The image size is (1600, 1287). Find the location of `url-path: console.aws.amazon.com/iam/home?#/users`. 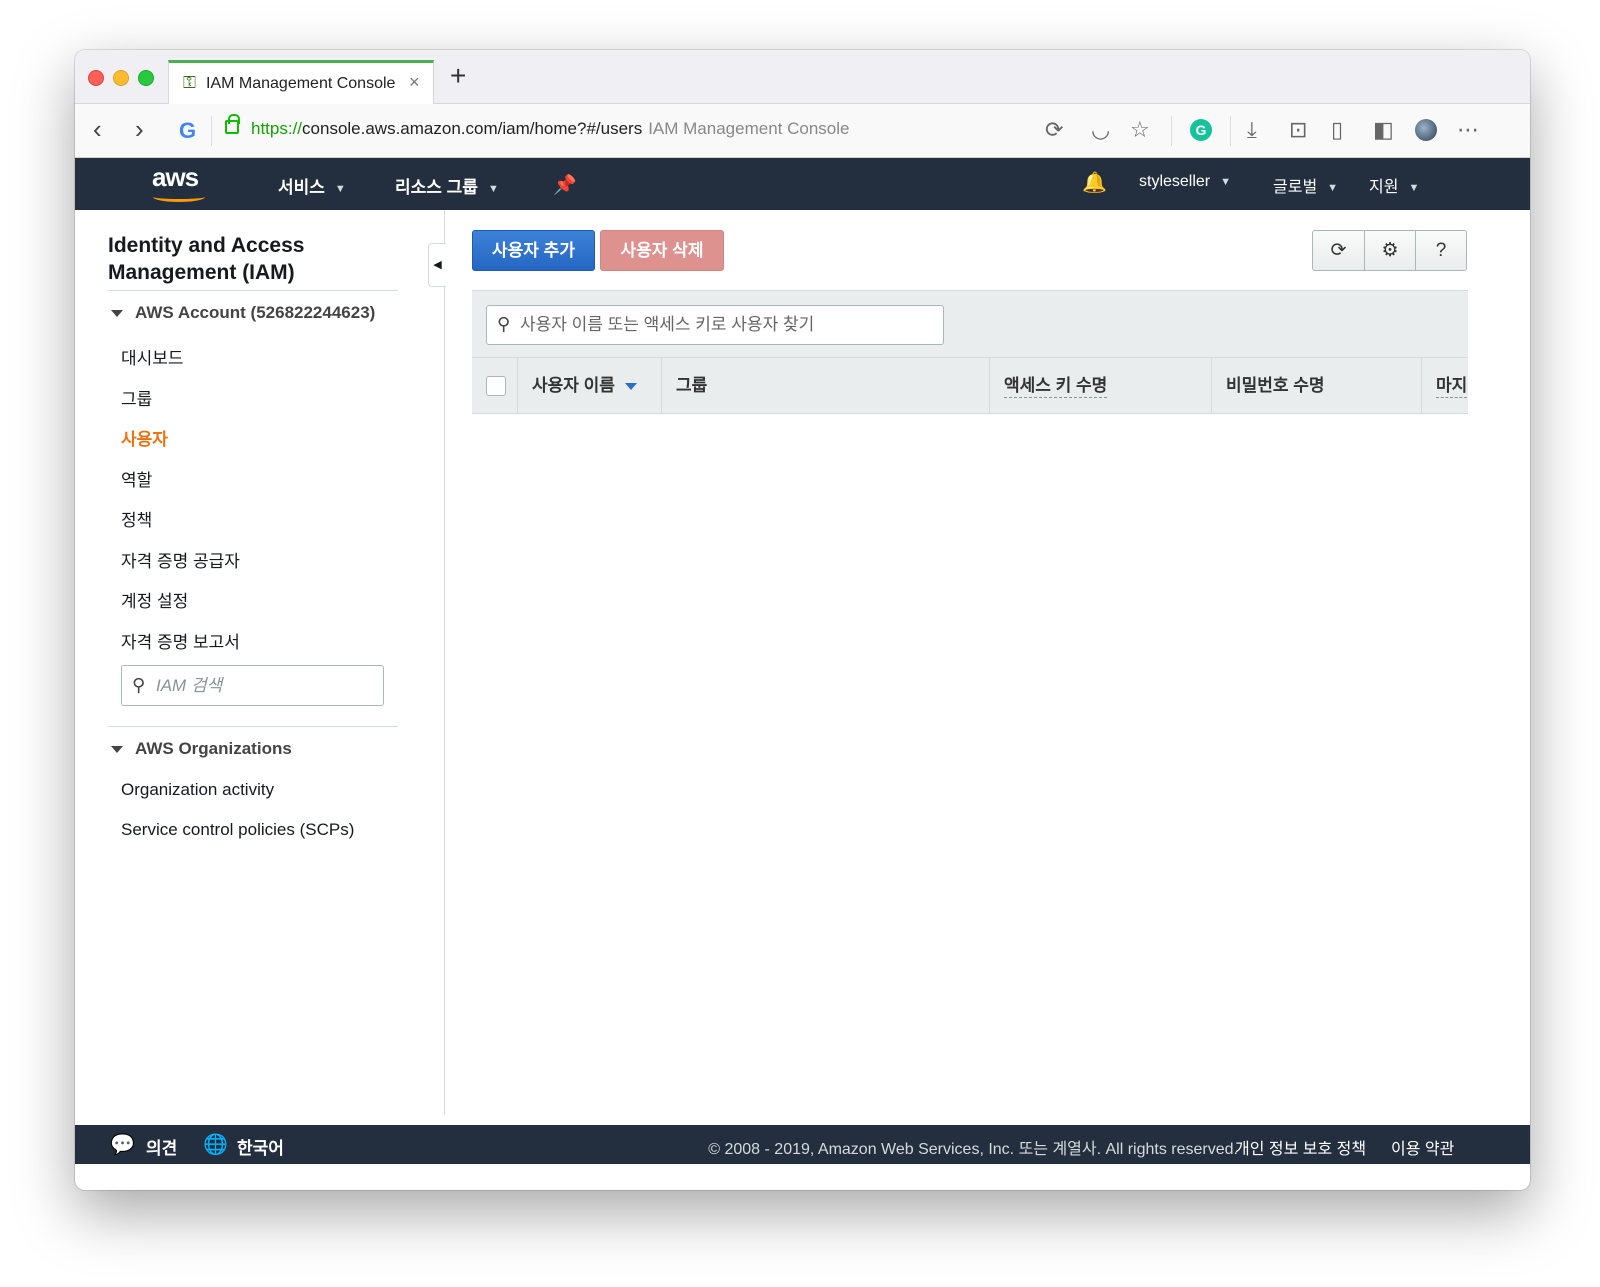

url-path: console.aws.amazon.com/iam/home?#/users is located at coordinates (472, 128).